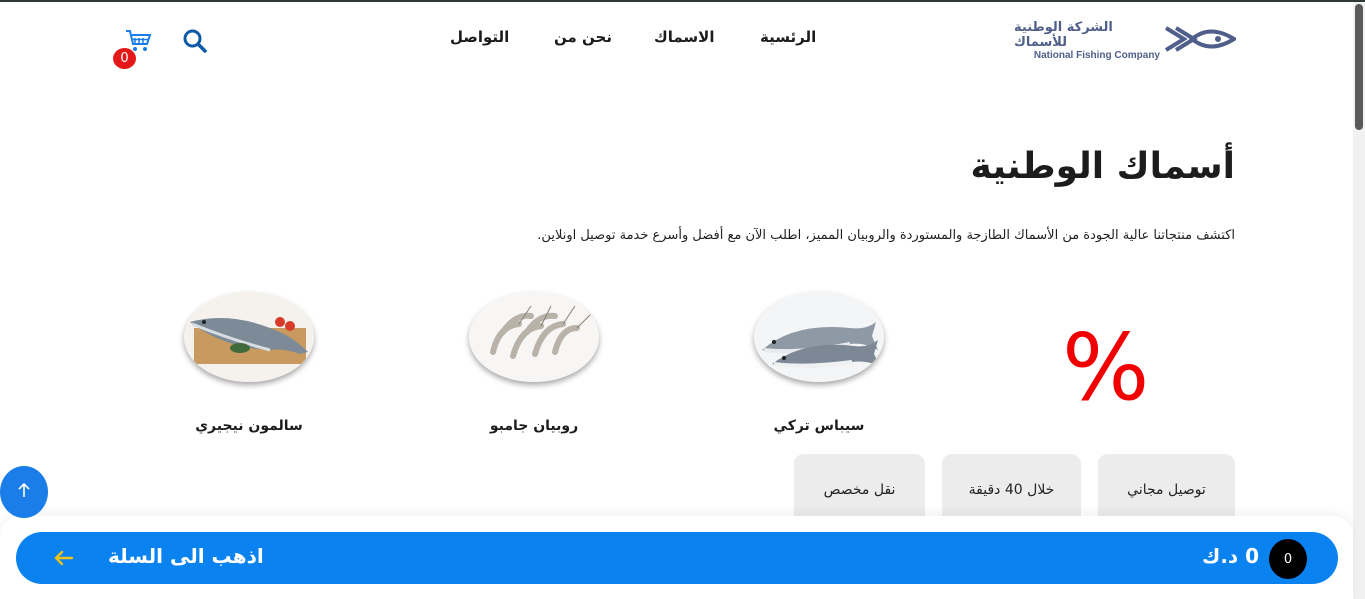  Describe the element at coordinates (1201, 41) in the screenshot. I see `fish-logo-icon` at that location.